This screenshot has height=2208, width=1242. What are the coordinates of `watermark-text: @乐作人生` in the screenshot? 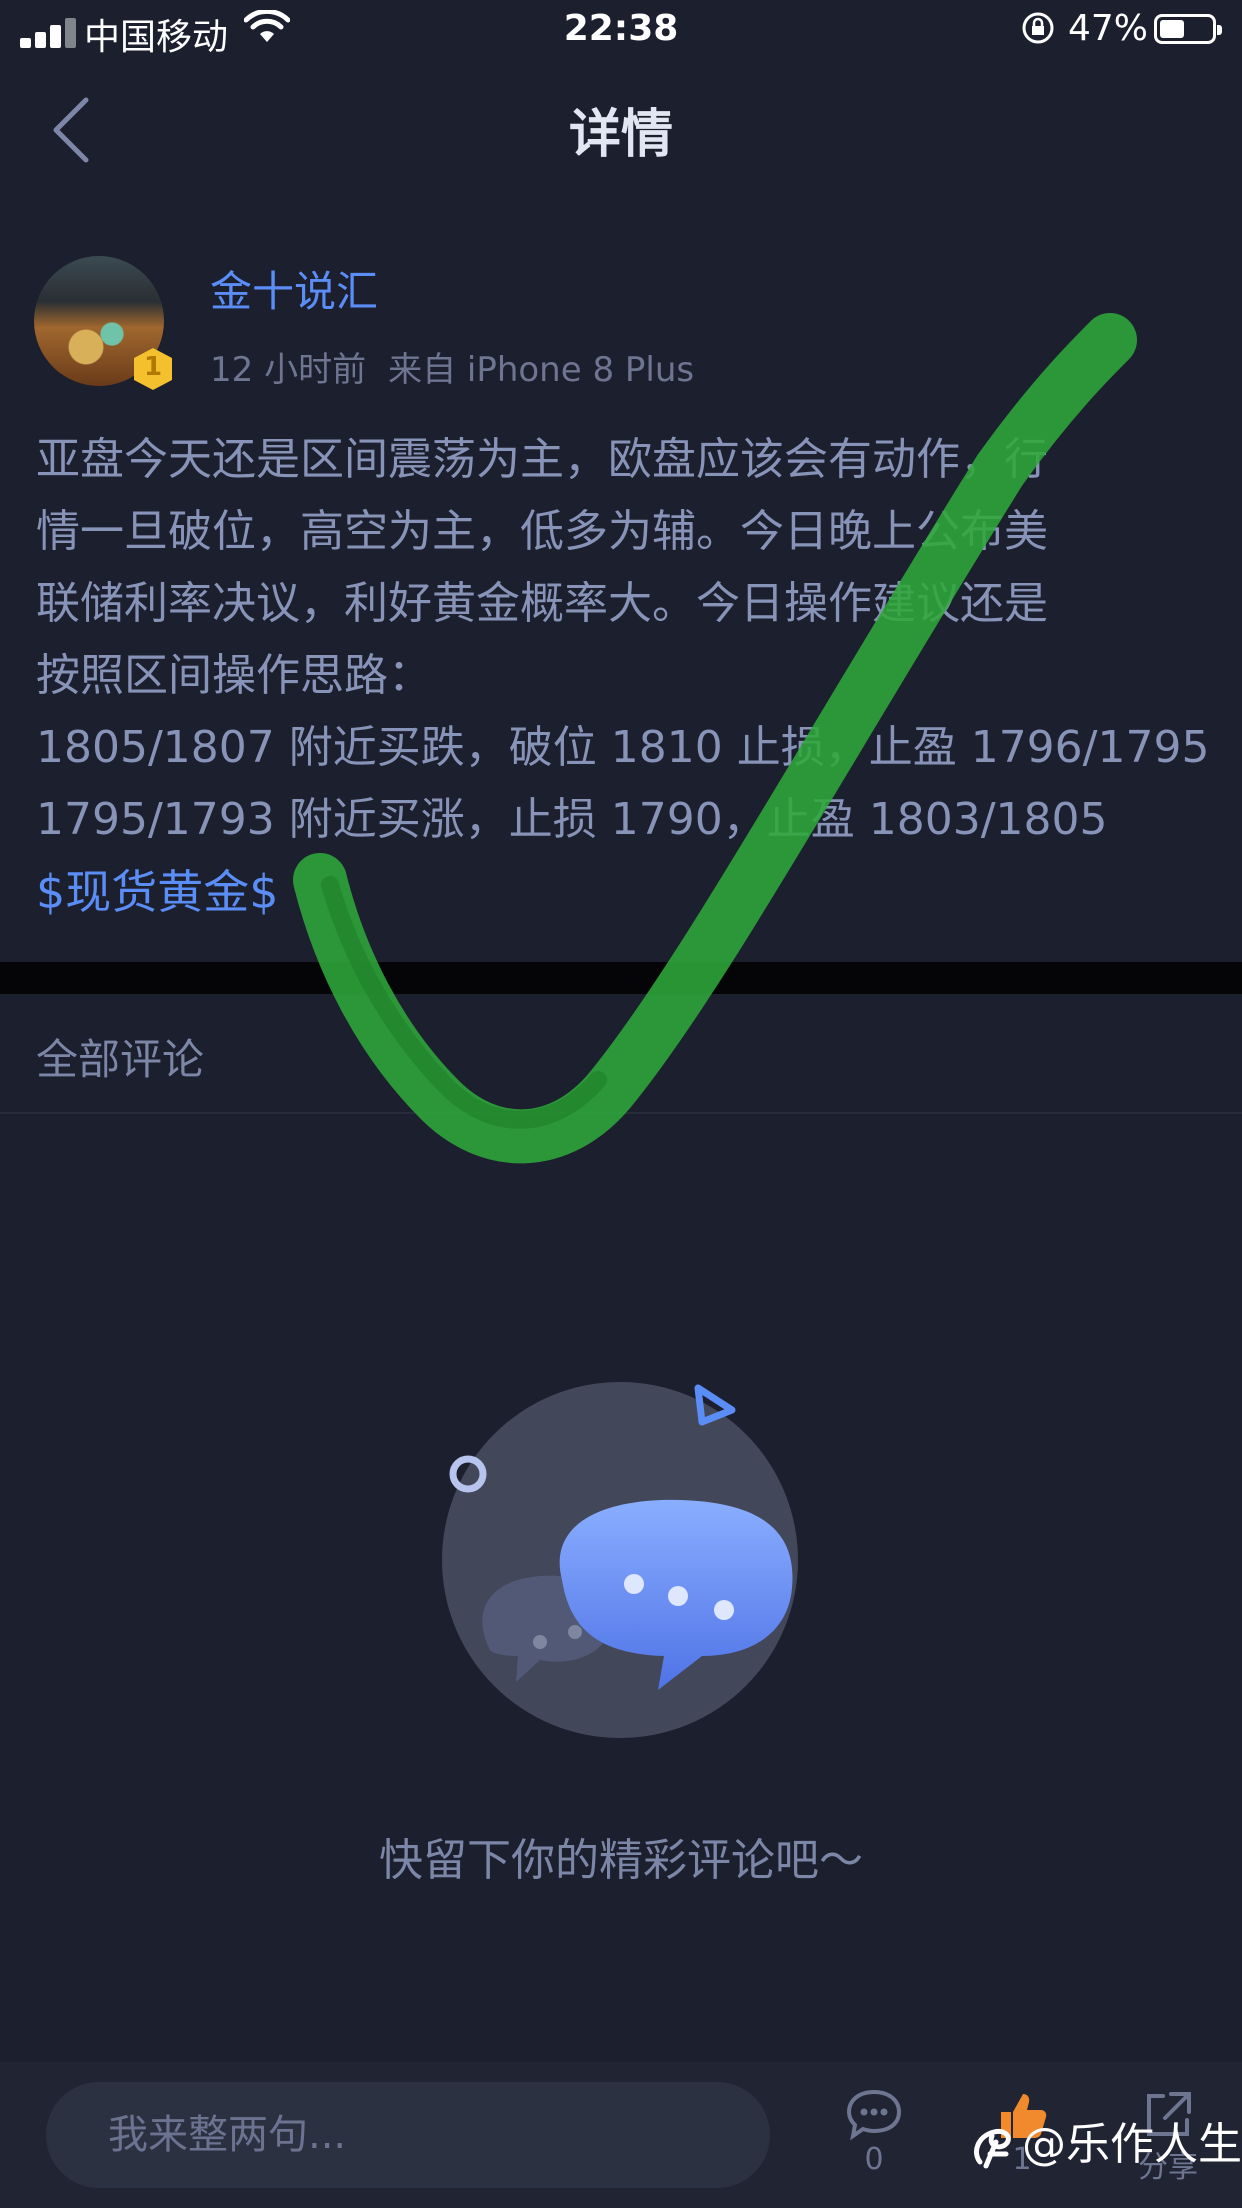 It's located at (1132, 2144).